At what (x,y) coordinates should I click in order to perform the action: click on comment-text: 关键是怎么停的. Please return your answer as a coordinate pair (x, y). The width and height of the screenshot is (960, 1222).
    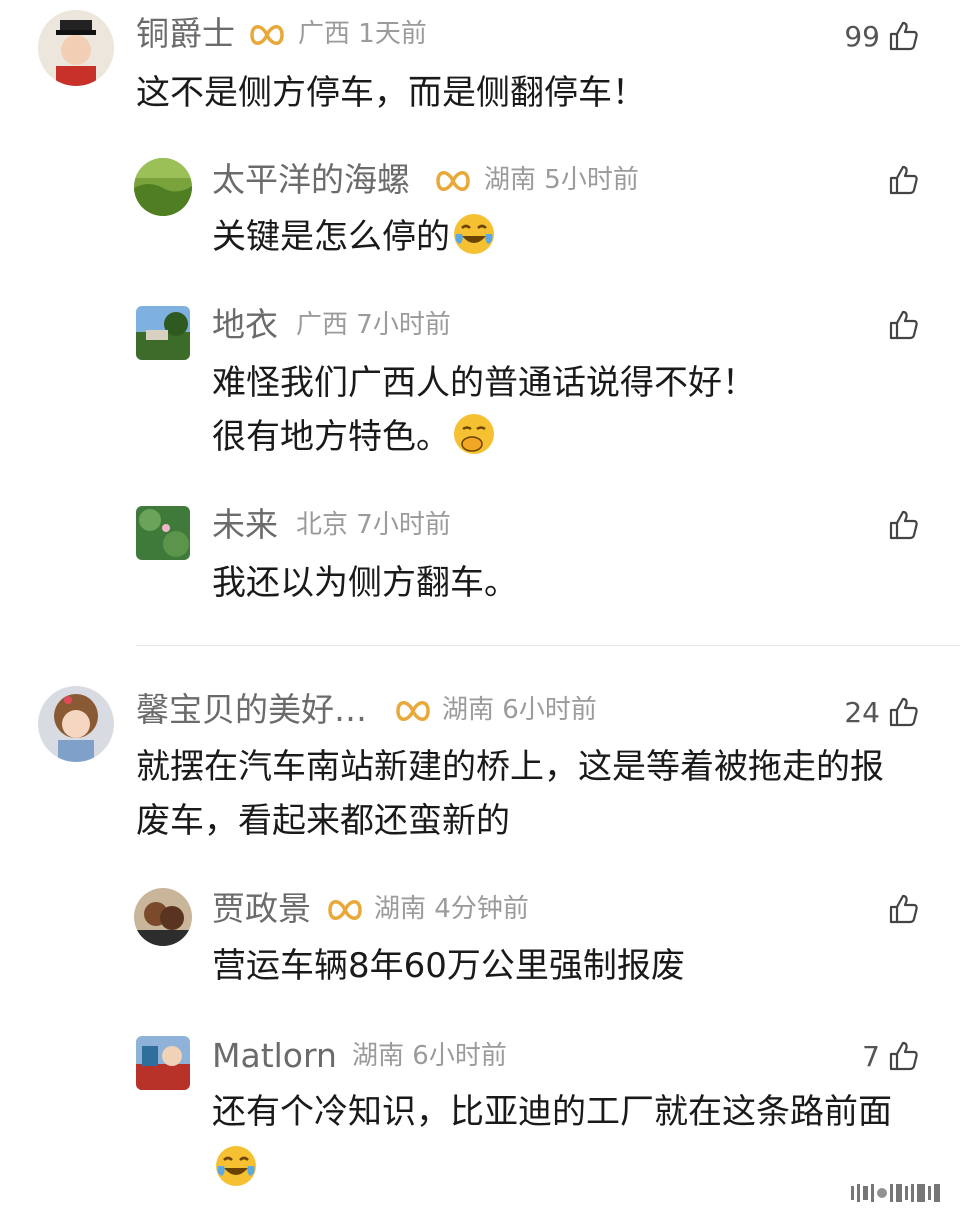
    Looking at the image, I should click on (354, 237).